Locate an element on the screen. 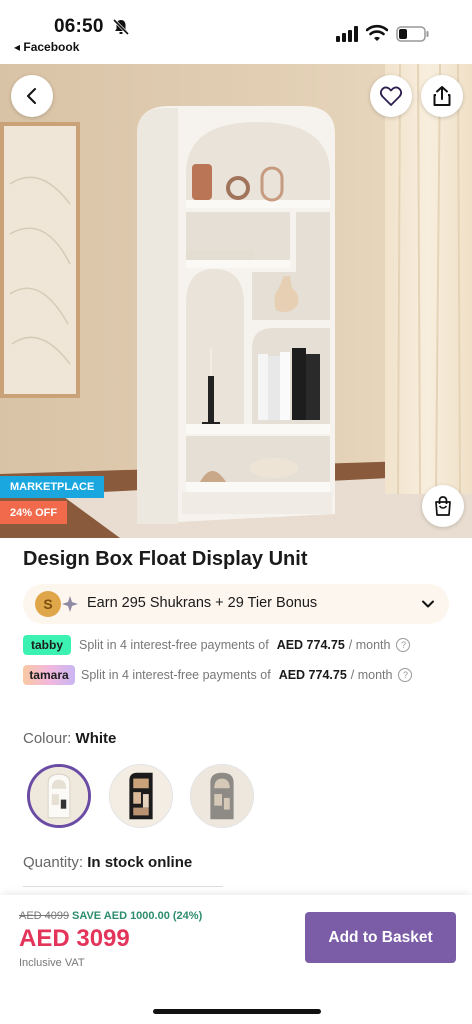  swatch-white-thumbnail is located at coordinates (59, 796).